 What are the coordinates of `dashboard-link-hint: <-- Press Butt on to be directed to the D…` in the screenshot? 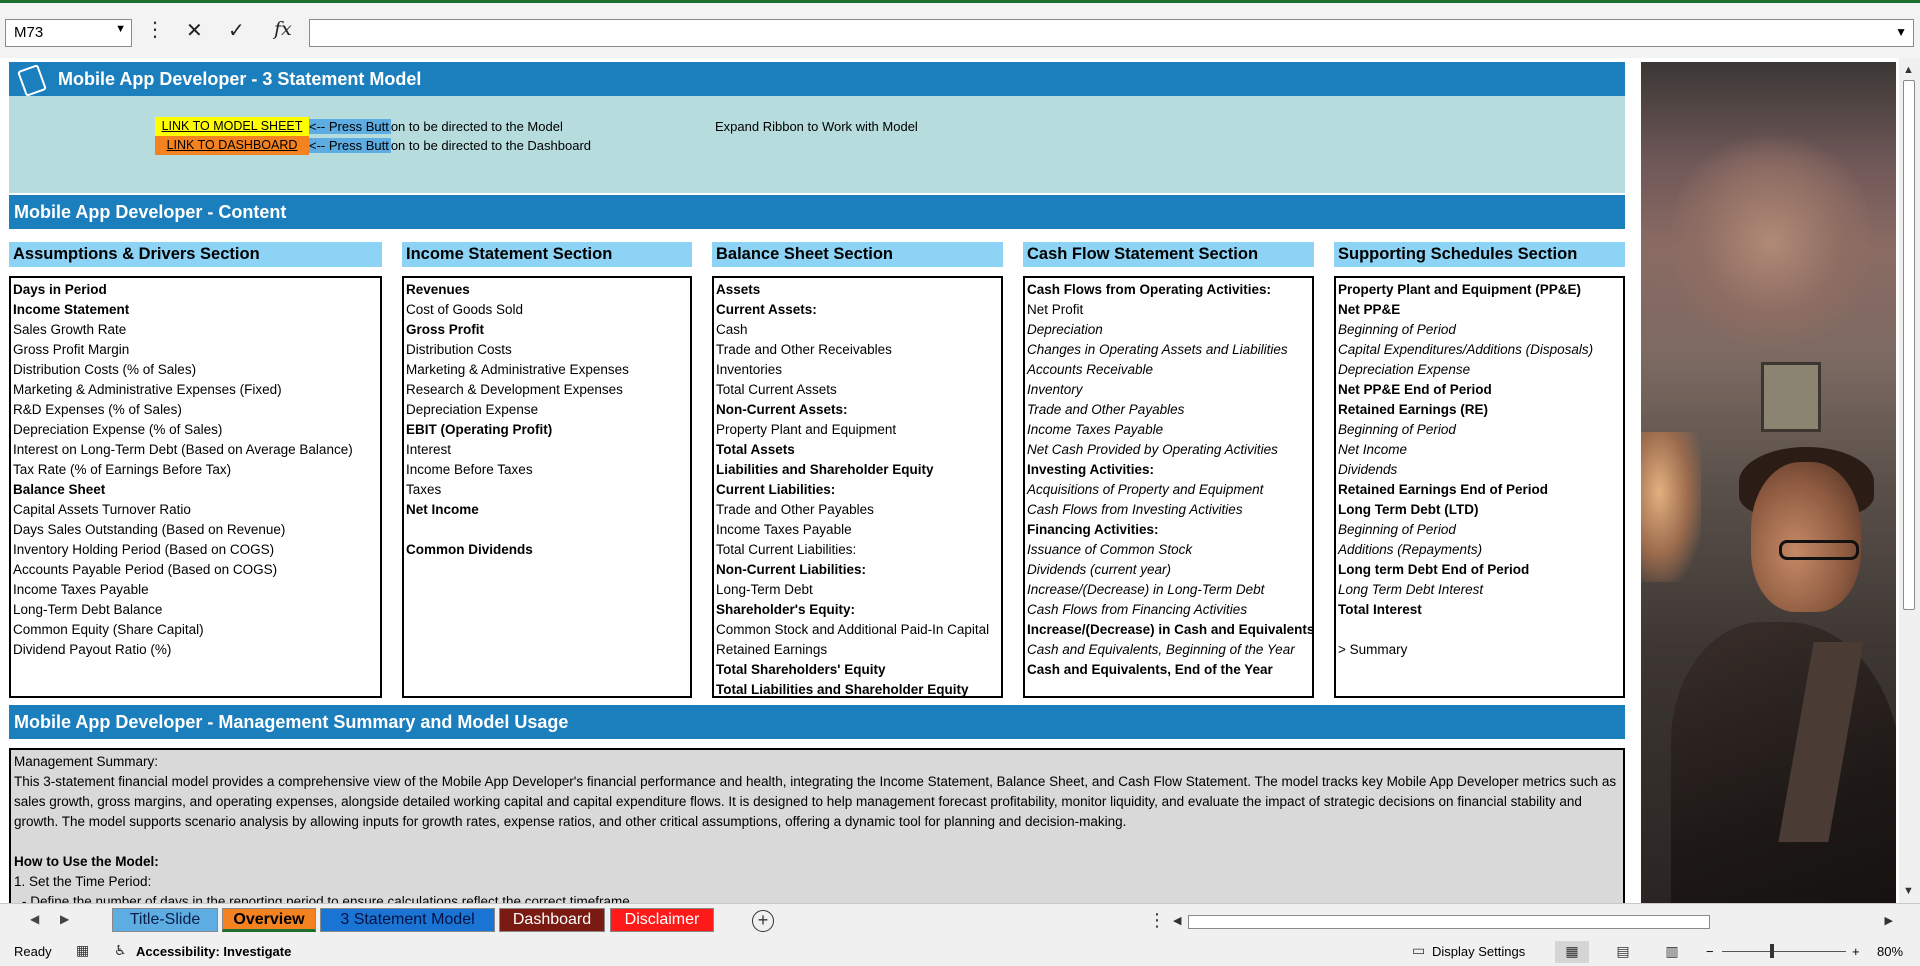 It's located at (450, 145).